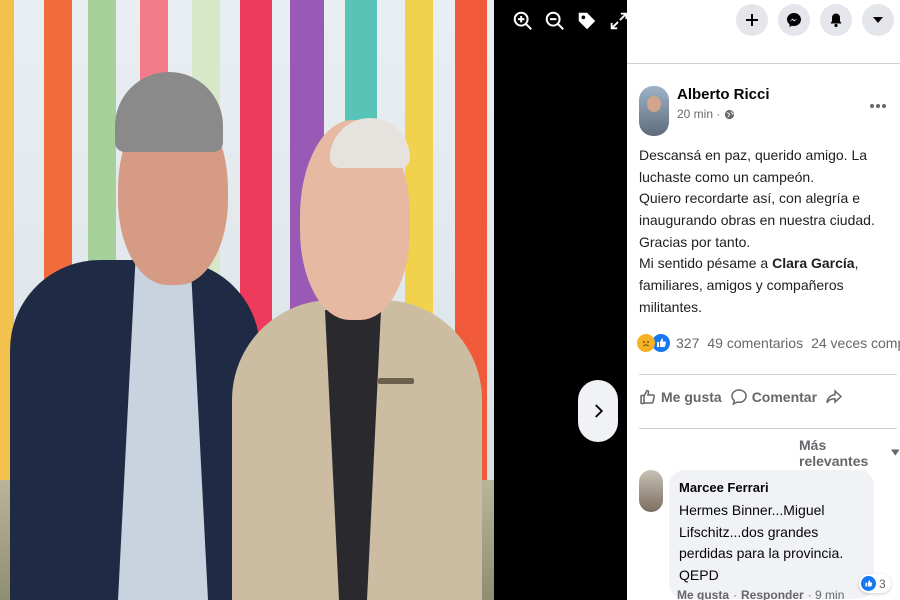 This screenshot has height=600, width=900. What do you see at coordinates (834, 453) in the screenshot?
I see `sort-label: Más relevantes` at bounding box center [834, 453].